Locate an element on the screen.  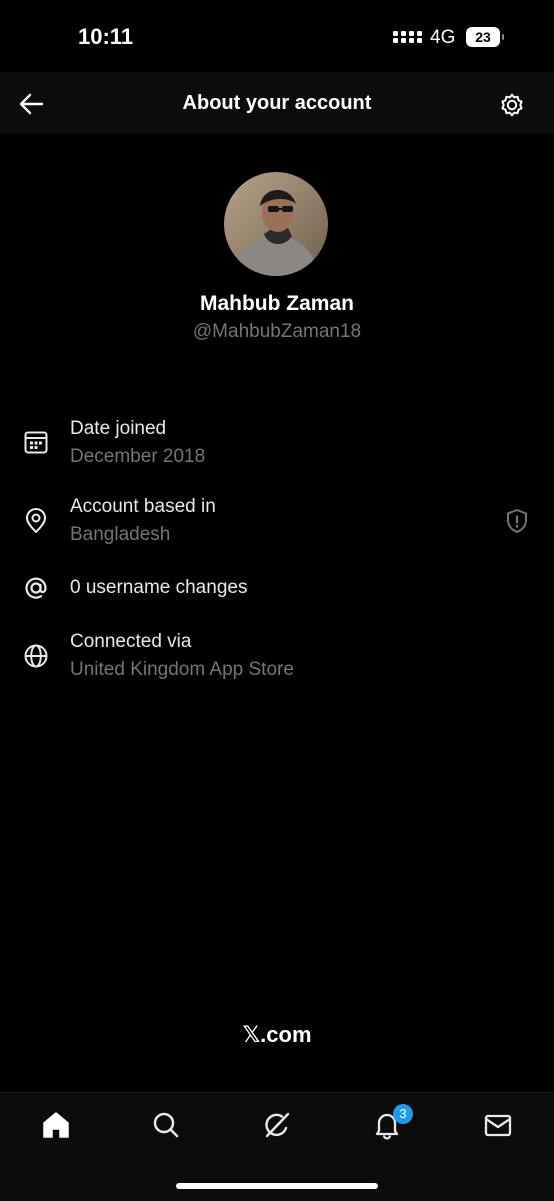
calendar-icon is located at coordinates (36, 442).